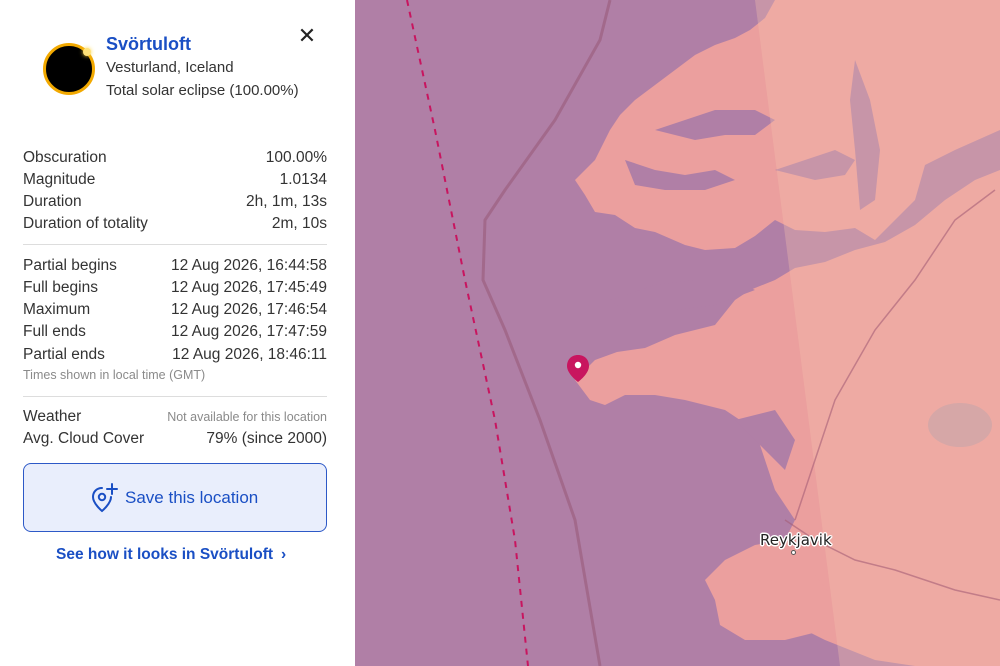 The width and height of the screenshot is (1000, 666). Describe the element at coordinates (248, 309) in the screenshot. I see `time-value: 12 Aug 2026, 17:46:54` at that location.